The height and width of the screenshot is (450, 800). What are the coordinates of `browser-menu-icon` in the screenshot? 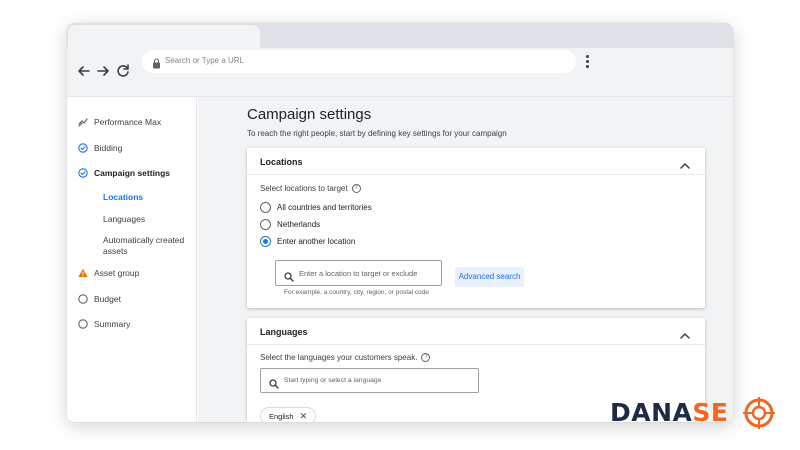 It's located at (587, 62).